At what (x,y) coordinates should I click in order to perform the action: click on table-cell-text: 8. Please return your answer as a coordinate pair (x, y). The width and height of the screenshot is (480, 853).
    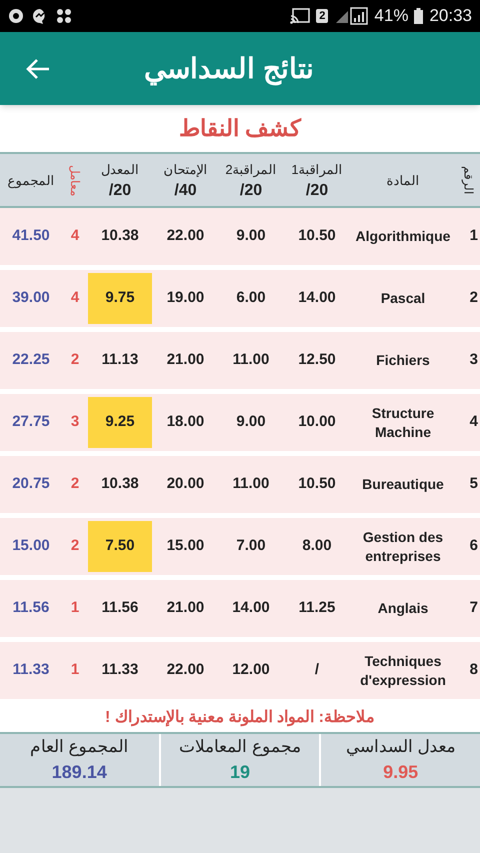
    Looking at the image, I should click on (473, 670).